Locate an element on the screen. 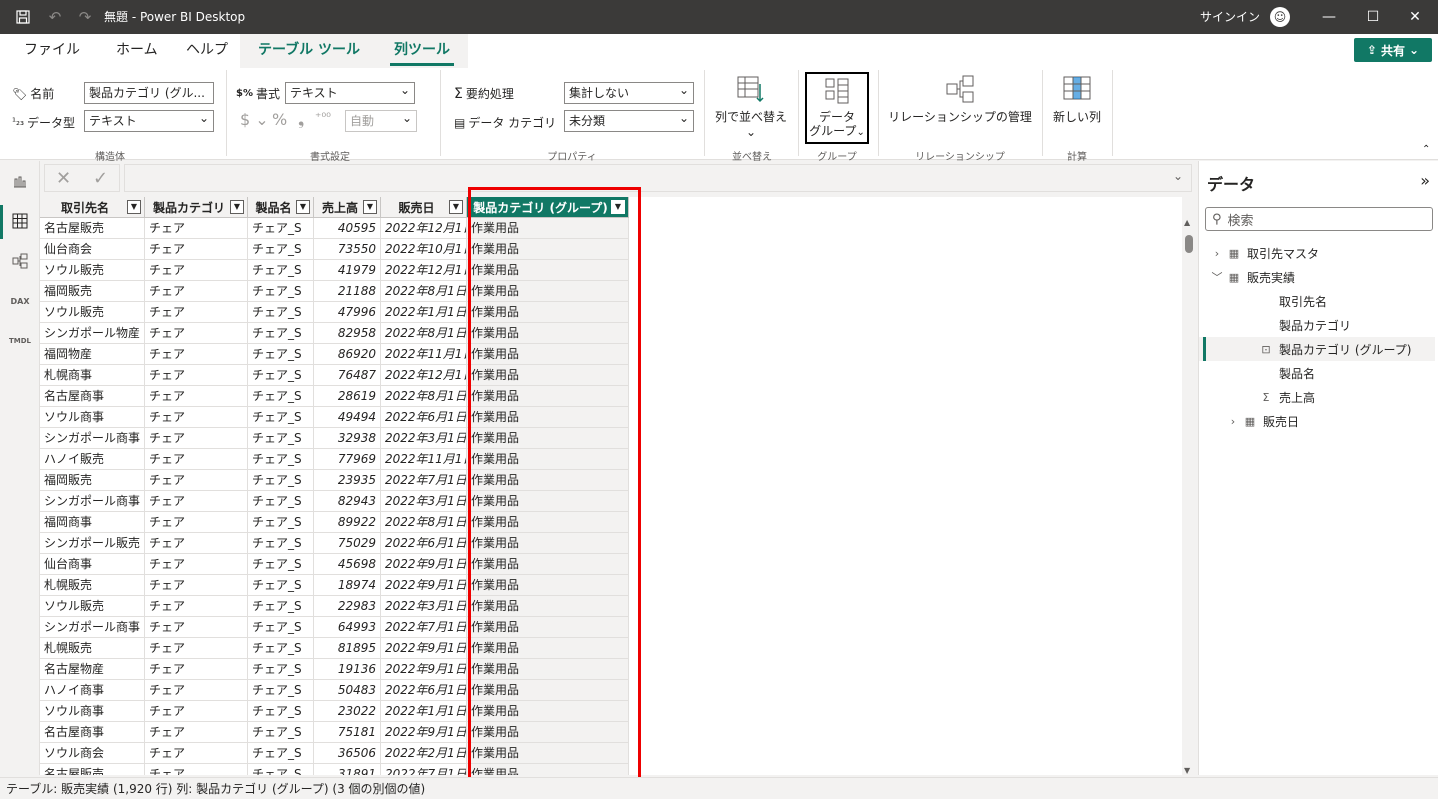 The height and width of the screenshot is (799, 1438). sort-by-column-button: 列で並べ替え ⌄ is located at coordinates (751, 106).